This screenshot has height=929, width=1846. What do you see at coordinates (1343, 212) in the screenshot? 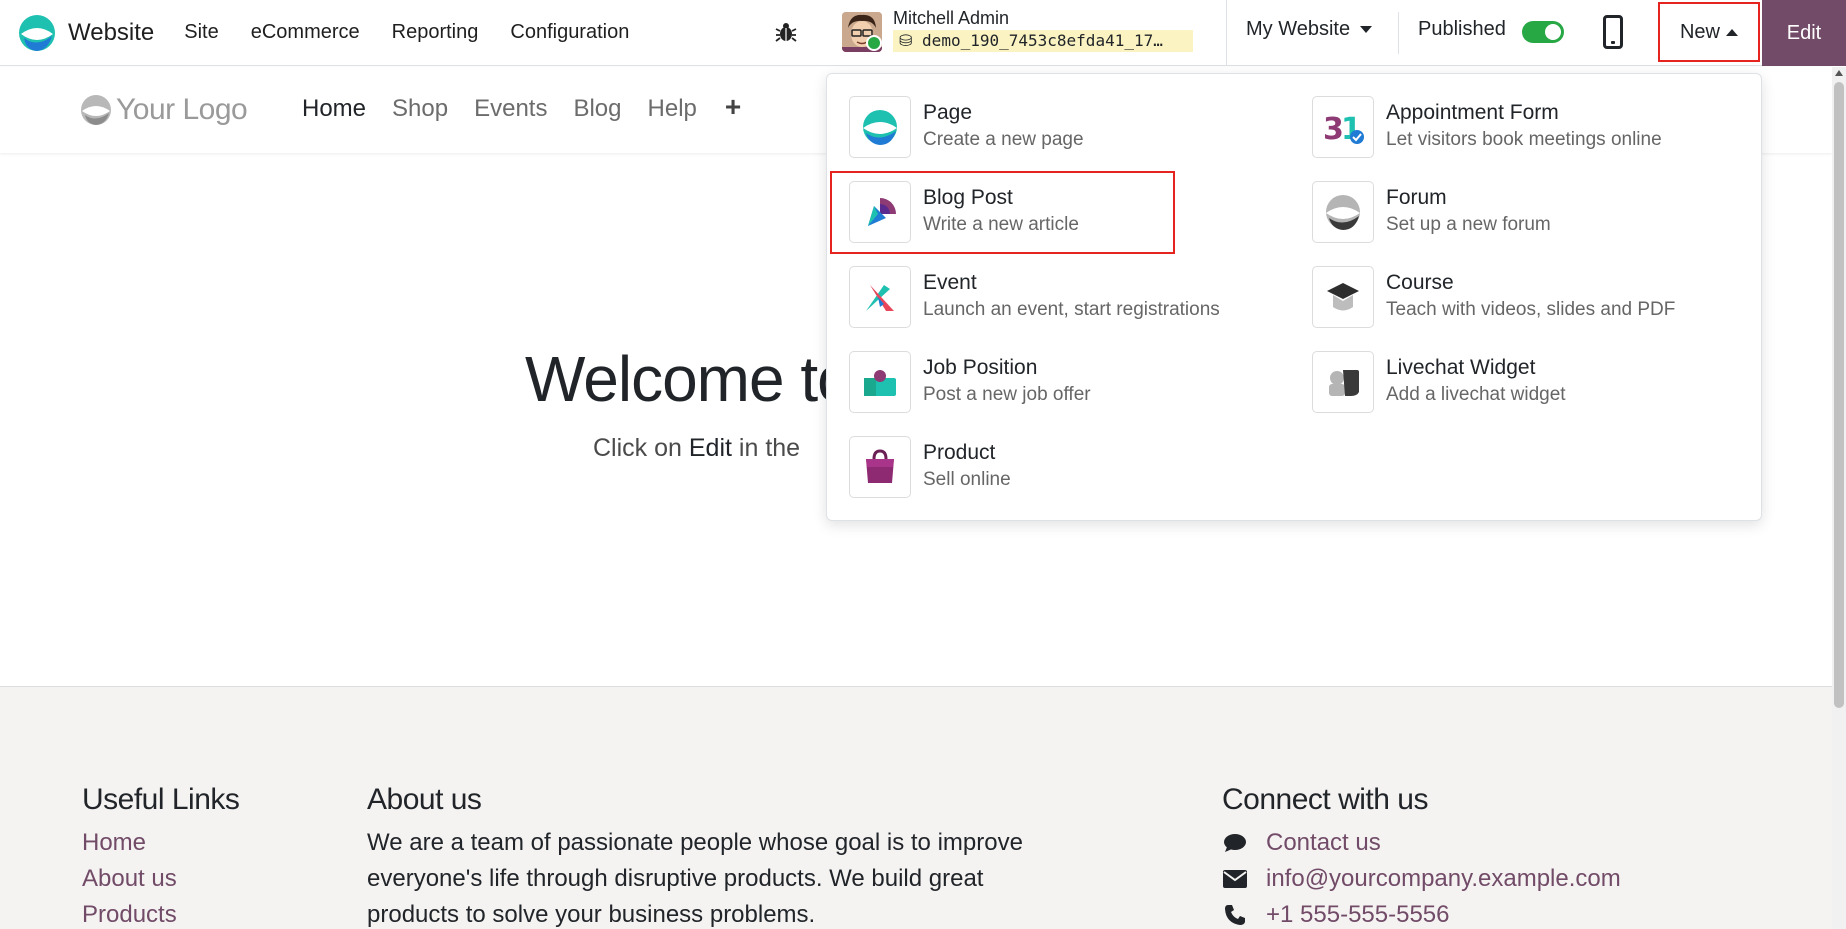
I see `forum-icon` at bounding box center [1343, 212].